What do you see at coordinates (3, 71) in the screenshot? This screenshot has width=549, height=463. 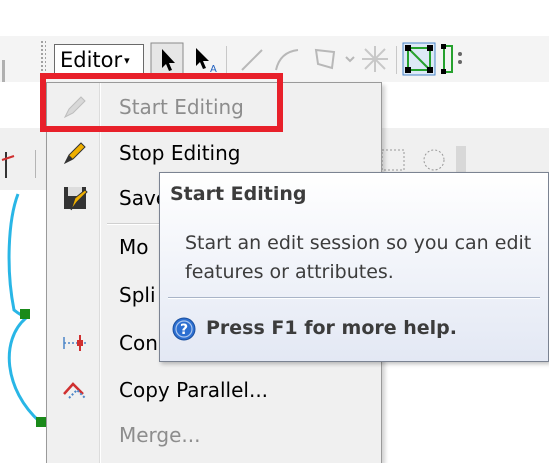 I see `toolbar-edge-mark` at bounding box center [3, 71].